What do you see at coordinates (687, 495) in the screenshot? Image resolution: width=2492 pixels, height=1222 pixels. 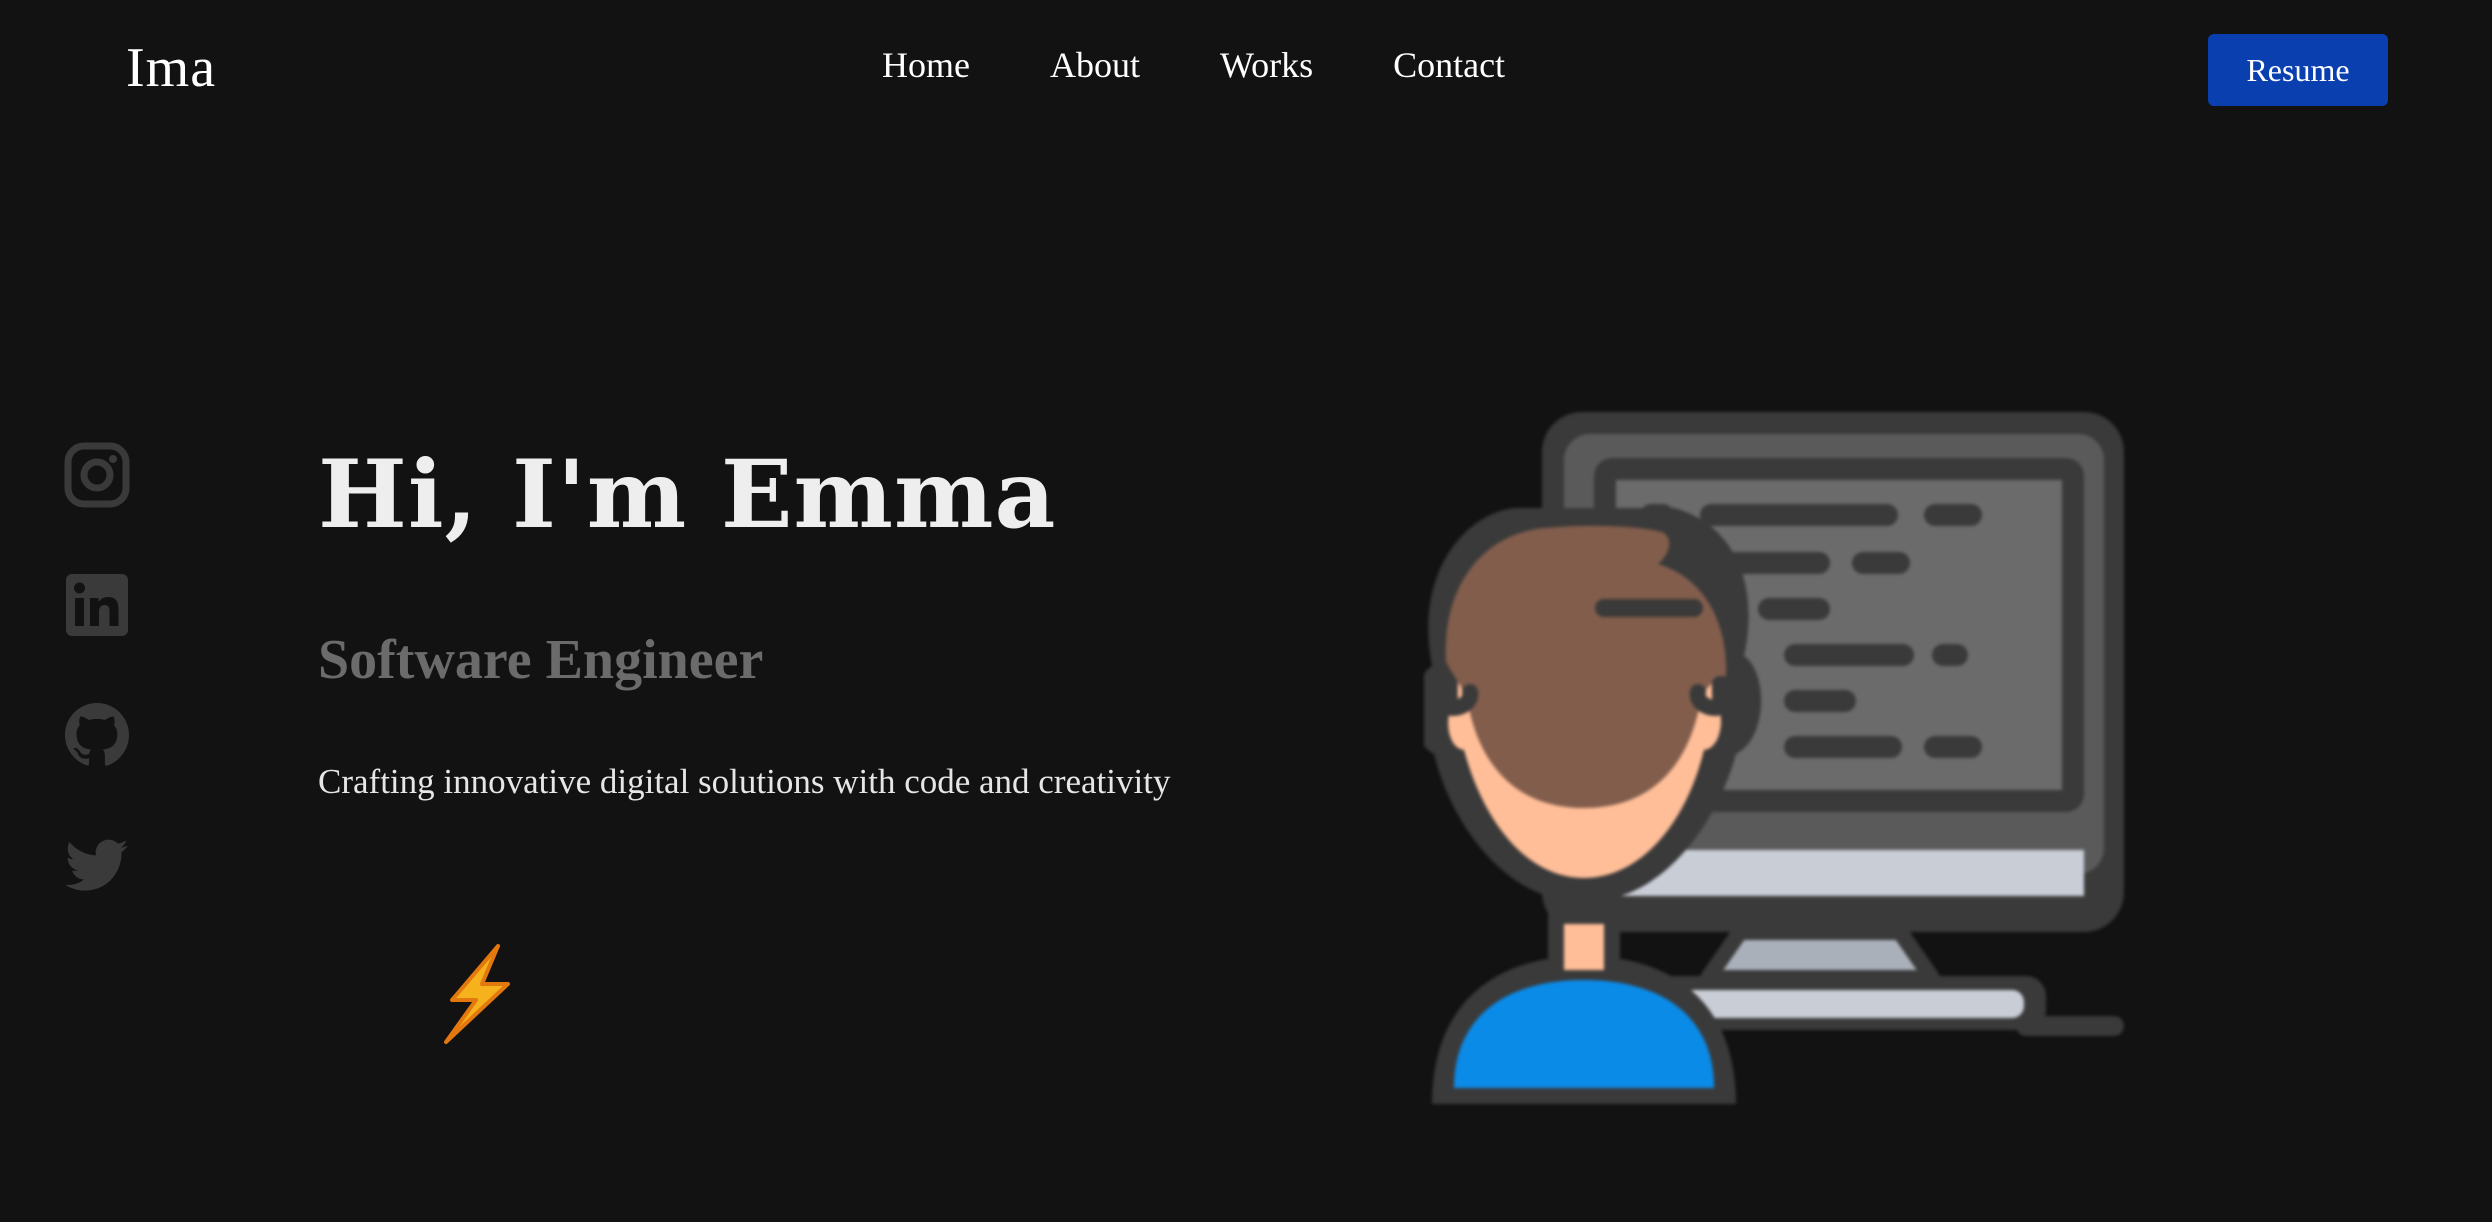 I see `hero-title: Hi, I'm Emma` at bounding box center [687, 495].